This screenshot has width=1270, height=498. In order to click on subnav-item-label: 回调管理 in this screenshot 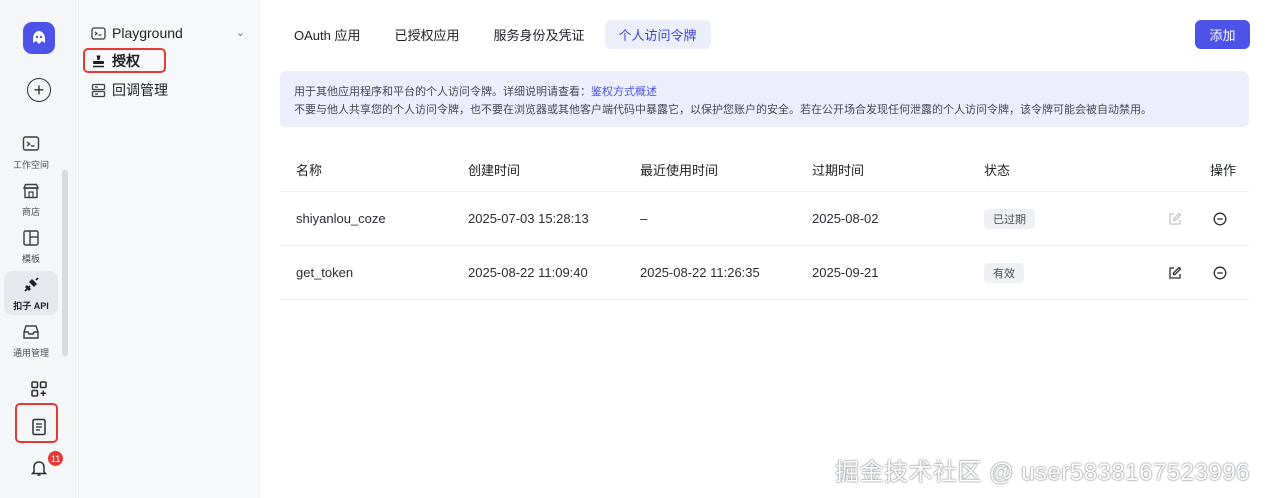, I will do `click(140, 90)`.